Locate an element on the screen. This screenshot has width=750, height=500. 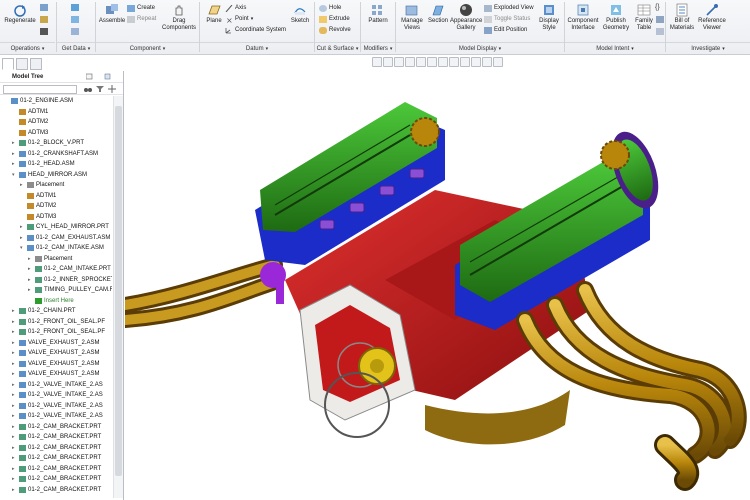
shrinkwrap-icon is located at coordinates (75, 31).